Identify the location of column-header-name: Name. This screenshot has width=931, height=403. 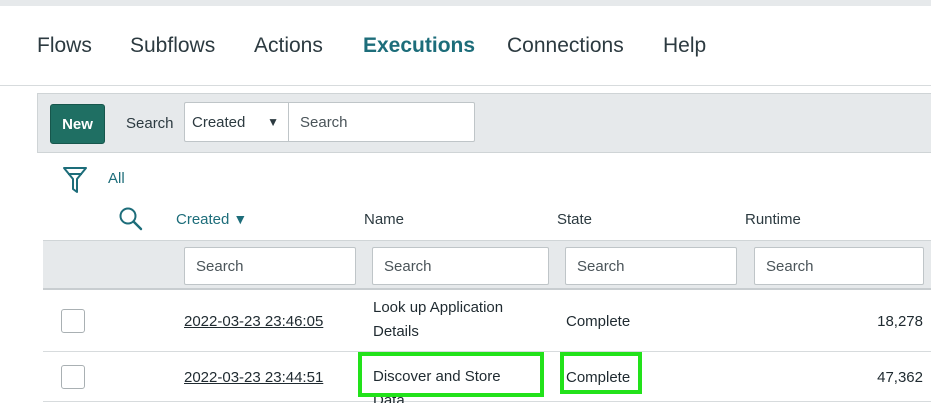
(384, 219).